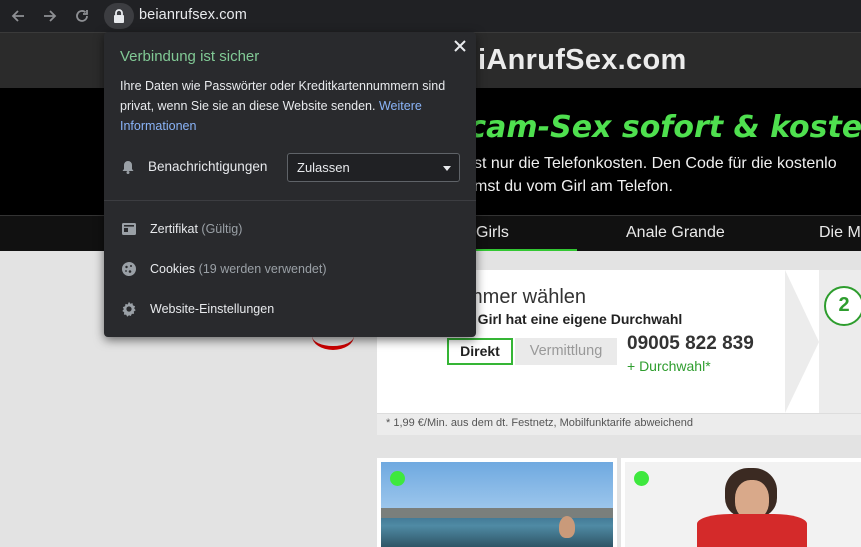 The height and width of the screenshot is (547, 861). I want to click on hero-title: ecam-Sex sofort & koste, so click(654, 127).